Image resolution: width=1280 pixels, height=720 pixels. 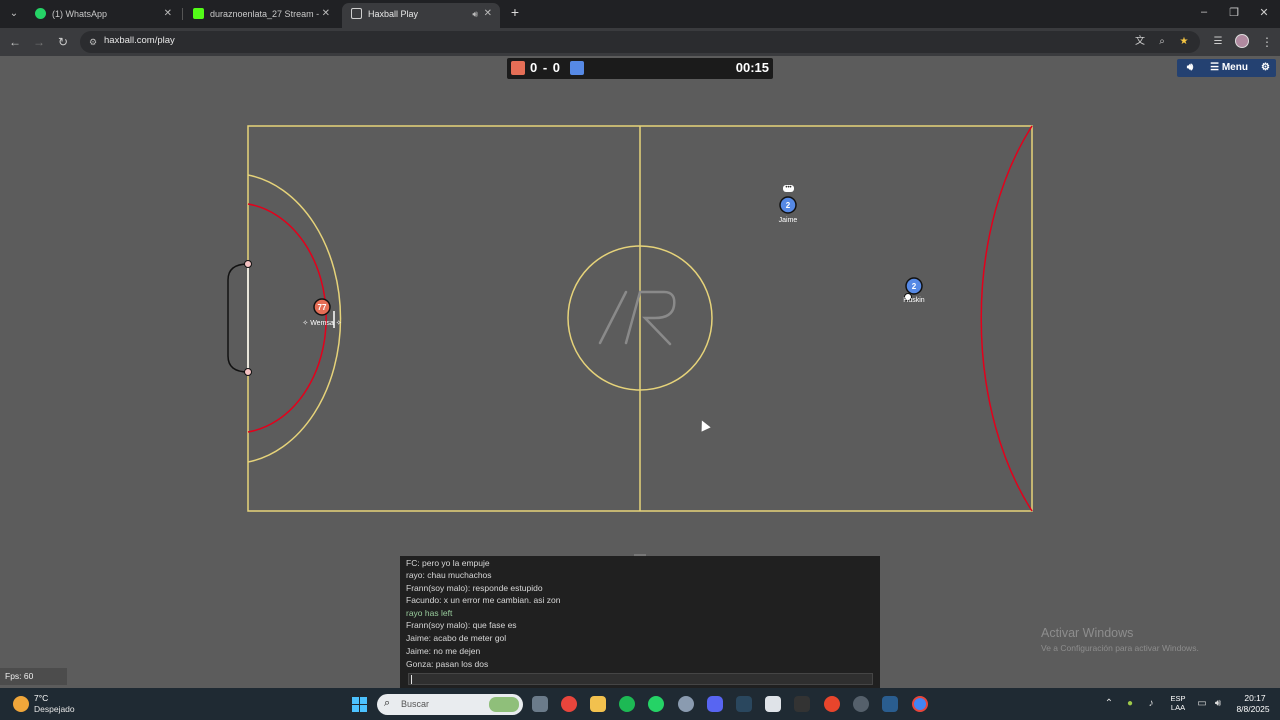 What do you see at coordinates (474, 588) in the screenshot?
I see `chat-message: Frann(soy malo): responde estupido` at bounding box center [474, 588].